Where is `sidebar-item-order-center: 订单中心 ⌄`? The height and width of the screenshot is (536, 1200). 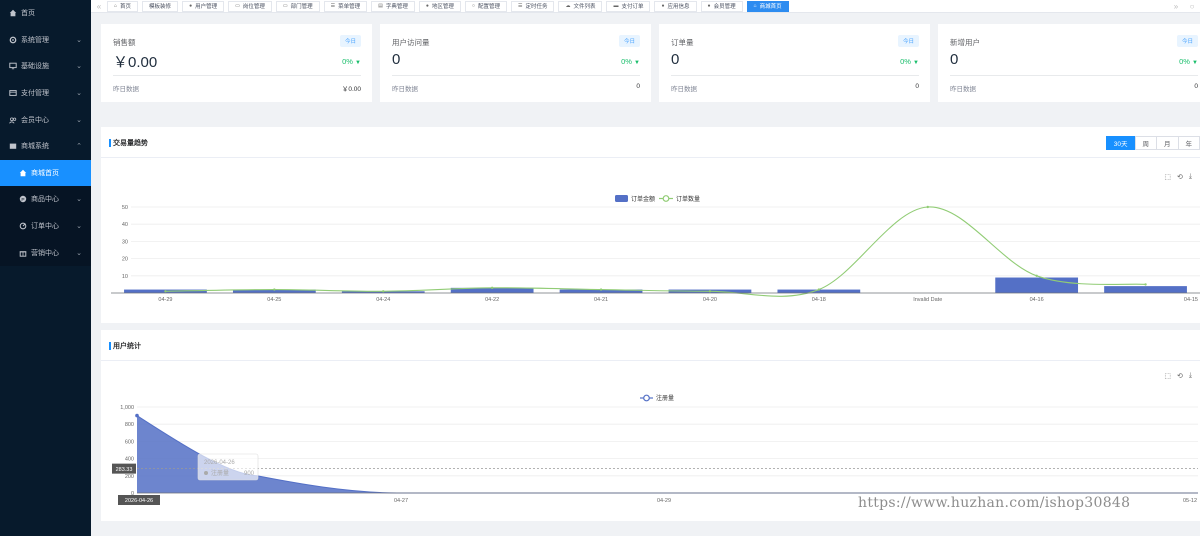
sidebar-item-order-center: 订单中心 ⌄ is located at coordinates (45, 226).